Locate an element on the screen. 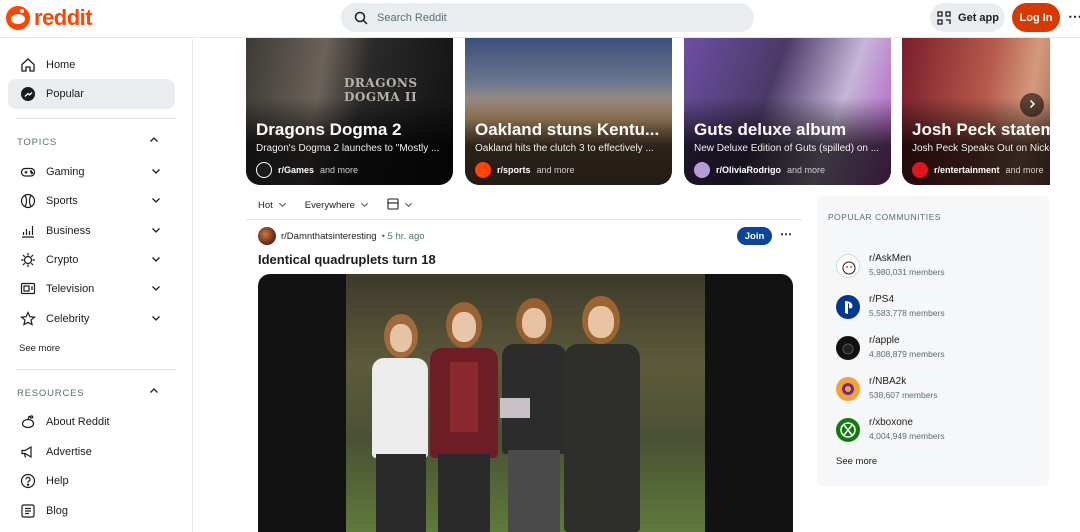 Image resolution: width=1080 pixels, height=532 pixels. subreddit-avatar is located at coordinates (267, 236).